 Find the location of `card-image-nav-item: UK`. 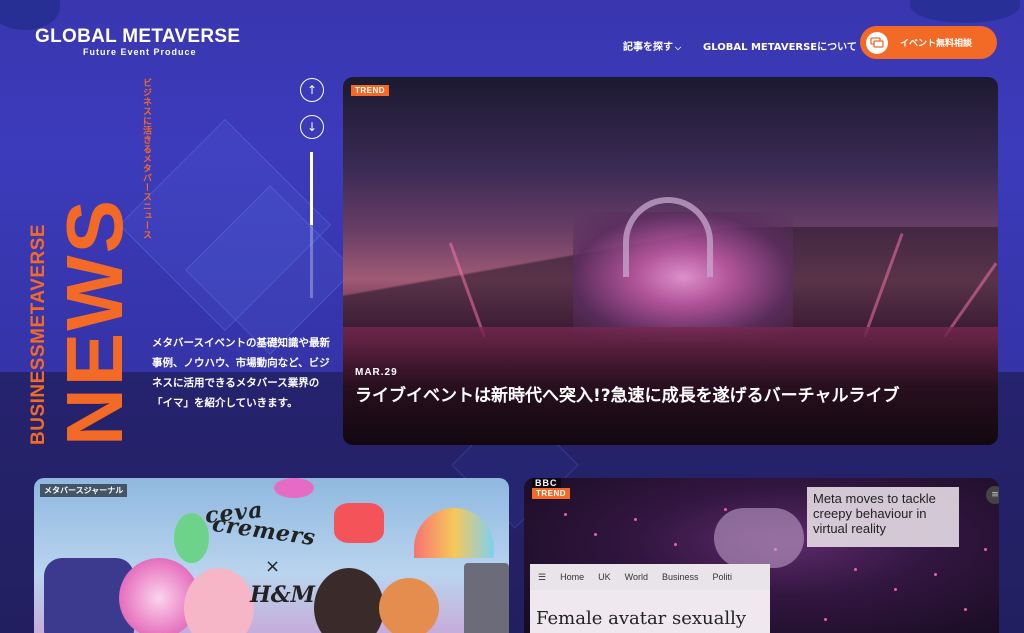

card-image-nav-item: UK is located at coordinates (604, 577).